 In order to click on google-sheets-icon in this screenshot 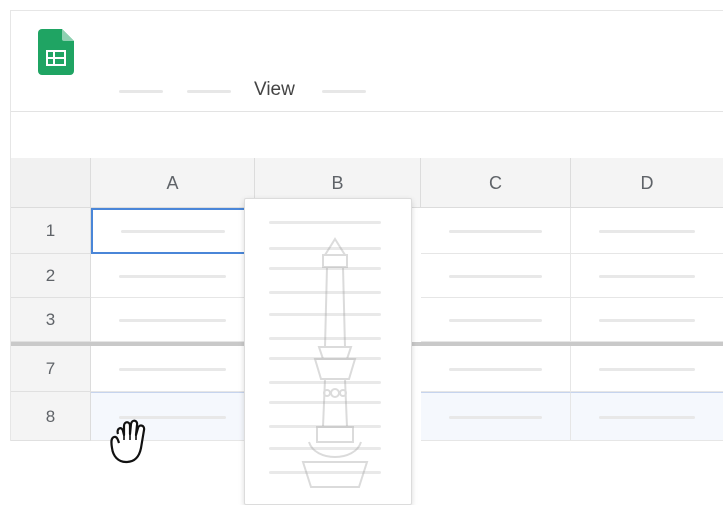, I will do `click(56, 52)`.